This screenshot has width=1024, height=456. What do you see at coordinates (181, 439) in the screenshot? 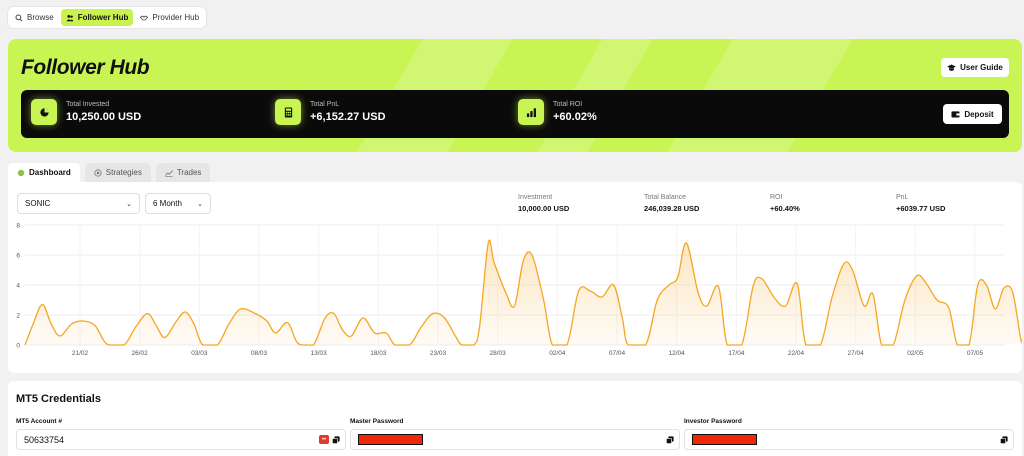
I see `account-field: 50633754 ••` at bounding box center [181, 439].